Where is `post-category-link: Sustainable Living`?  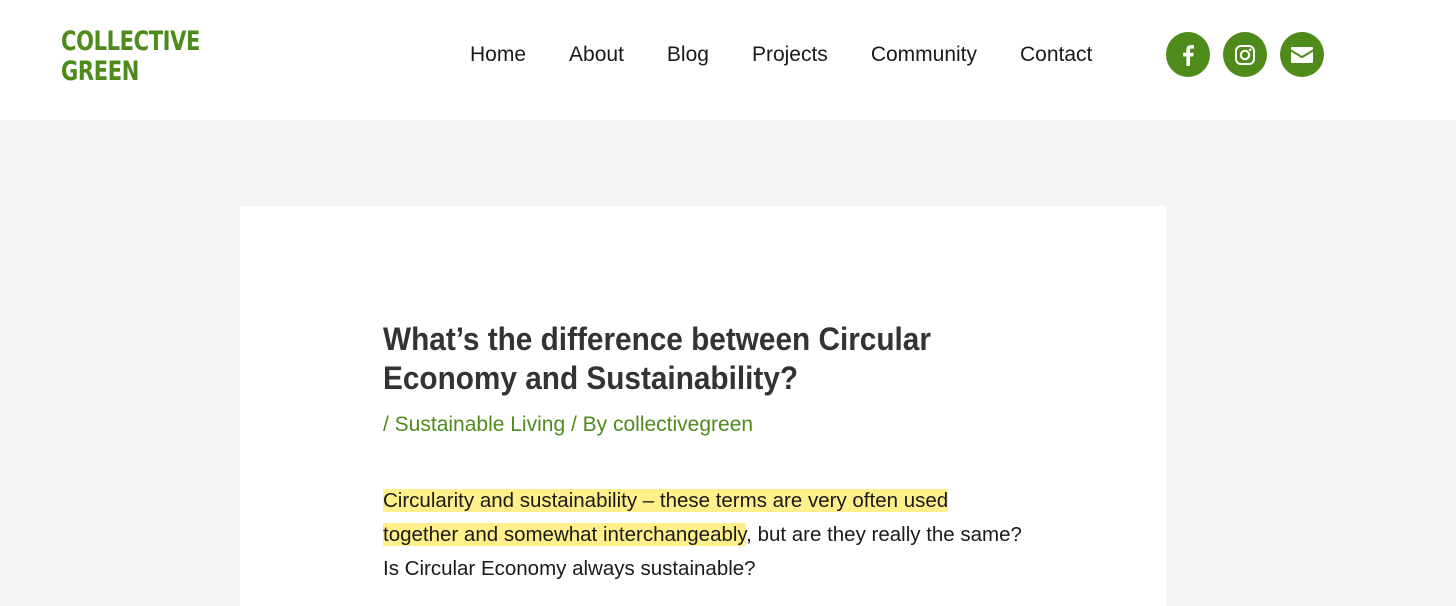
post-category-link: Sustainable Living is located at coordinates (480, 424).